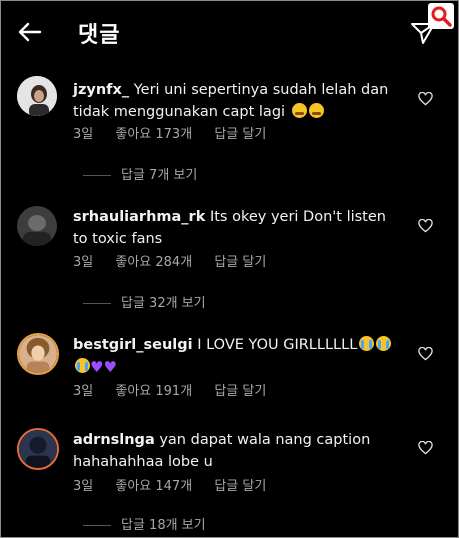 The width and height of the screenshot is (459, 538). Describe the element at coordinates (163, 303) in the screenshot. I see `view-replies-label: 답글 32개 보기` at that location.